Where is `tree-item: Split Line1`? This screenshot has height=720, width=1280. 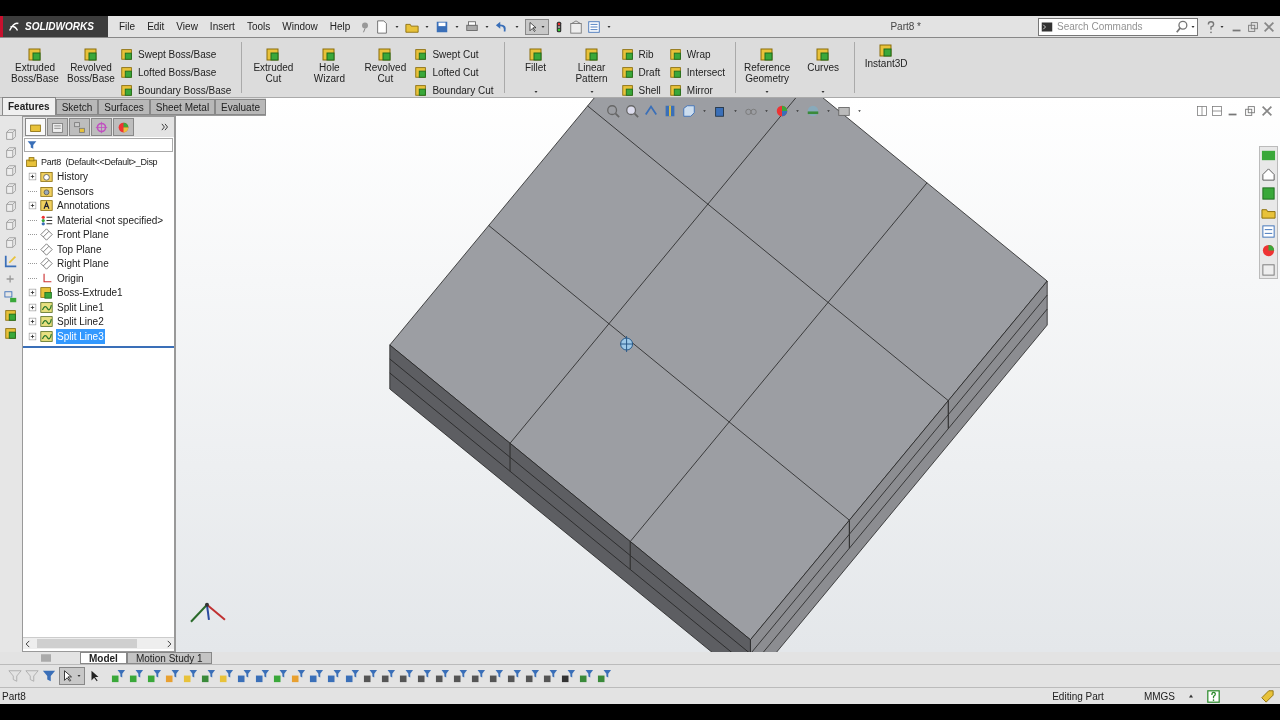 tree-item: Split Line1 is located at coordinates (80, 307).